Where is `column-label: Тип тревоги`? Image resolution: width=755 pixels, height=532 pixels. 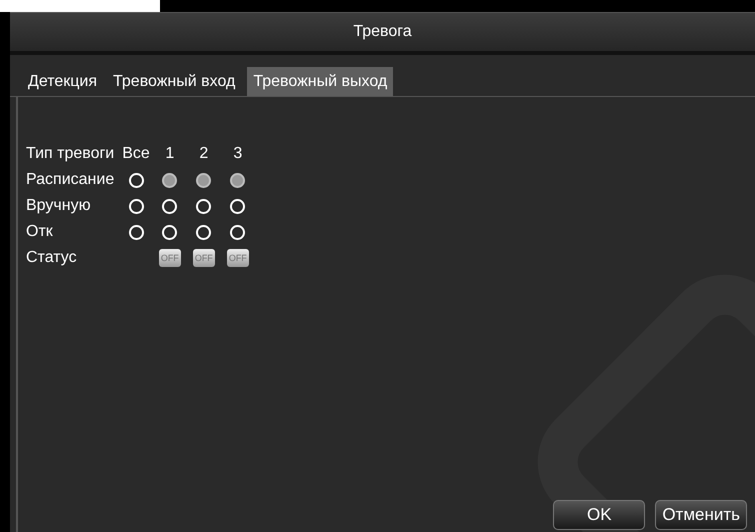 column-label: Тип тревоги is located at coordinates (71, 154).